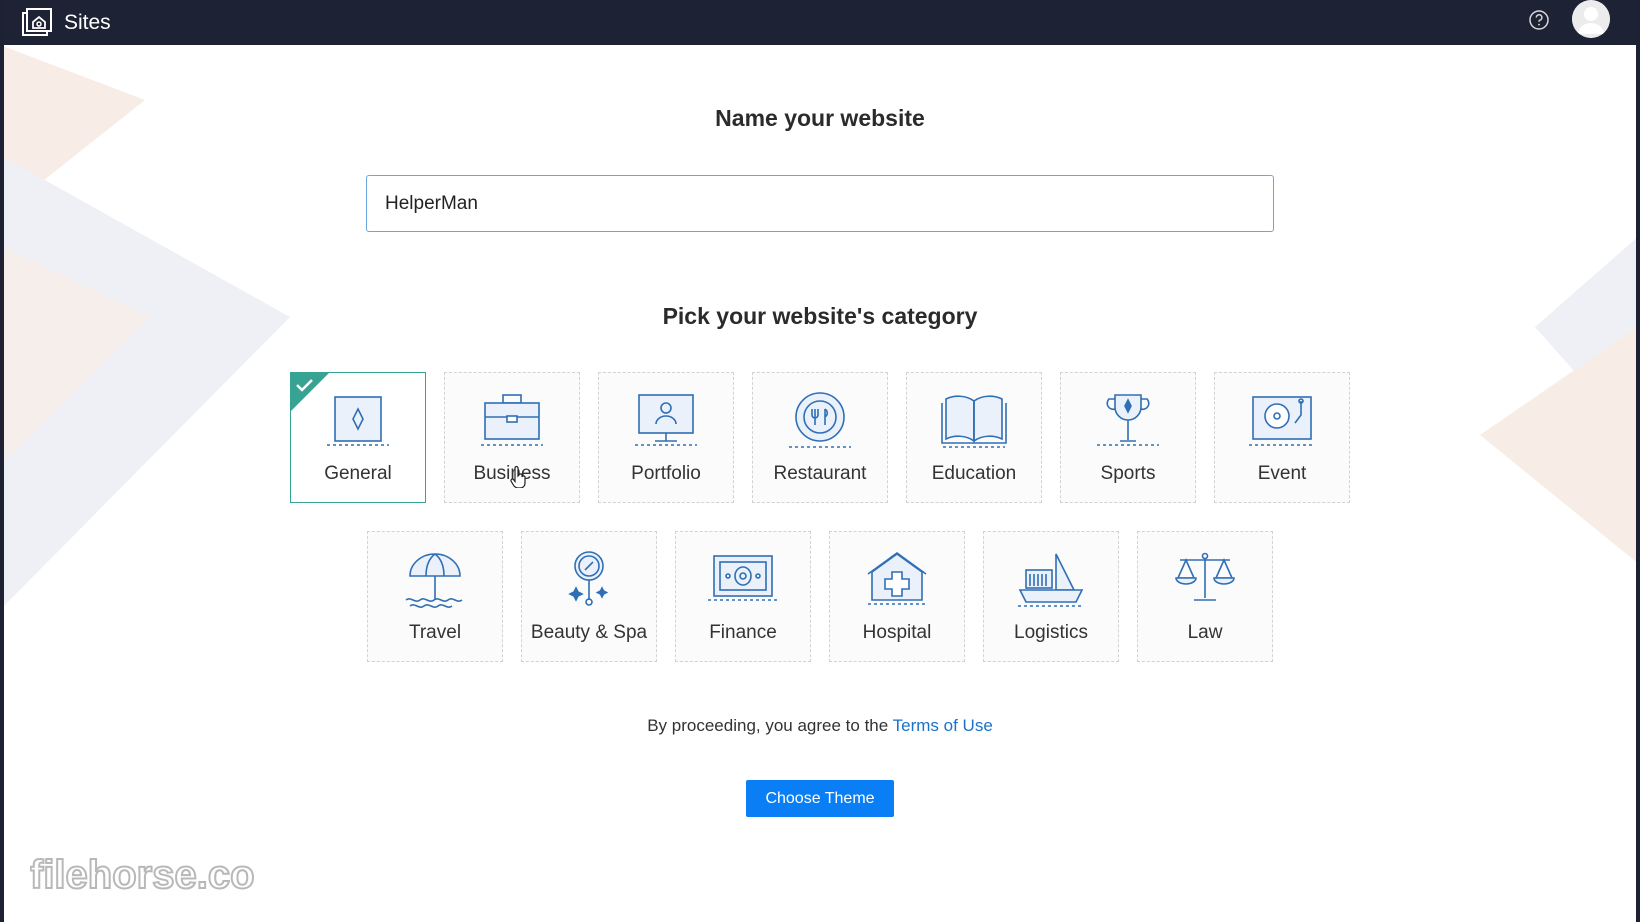  I want to click on category-card-hospital: Hospital, so click(897, 596).